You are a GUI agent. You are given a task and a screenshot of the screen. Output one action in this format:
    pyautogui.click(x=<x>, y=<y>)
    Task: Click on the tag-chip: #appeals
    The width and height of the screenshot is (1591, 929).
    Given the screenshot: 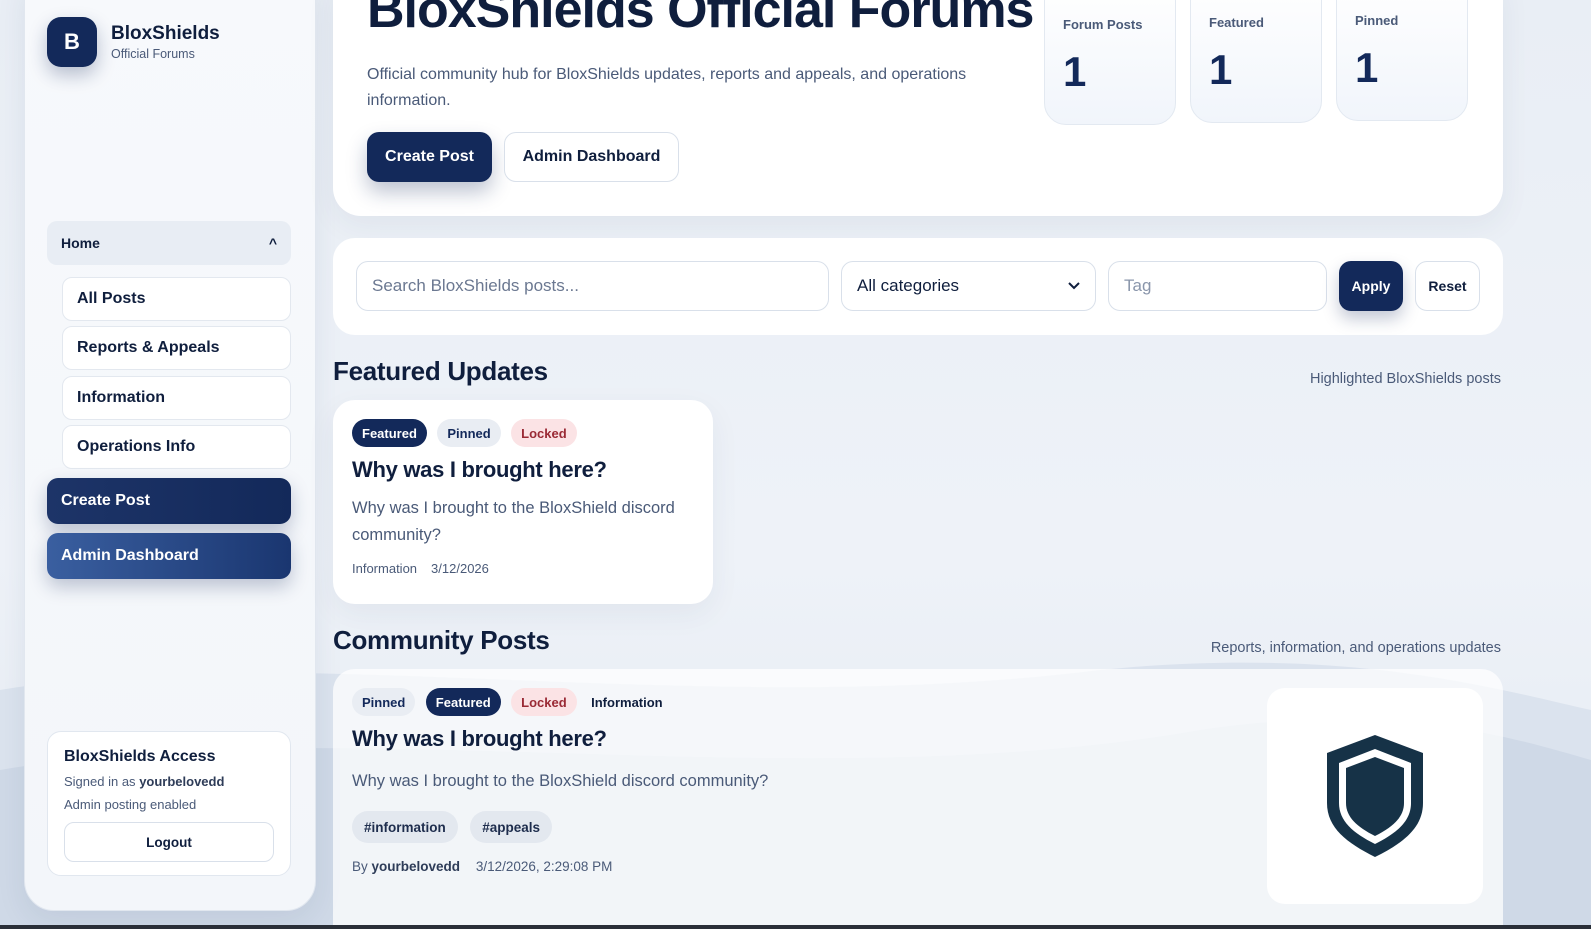 What is the action you would take?
    pyautogui.click(x=511, y=827)
    